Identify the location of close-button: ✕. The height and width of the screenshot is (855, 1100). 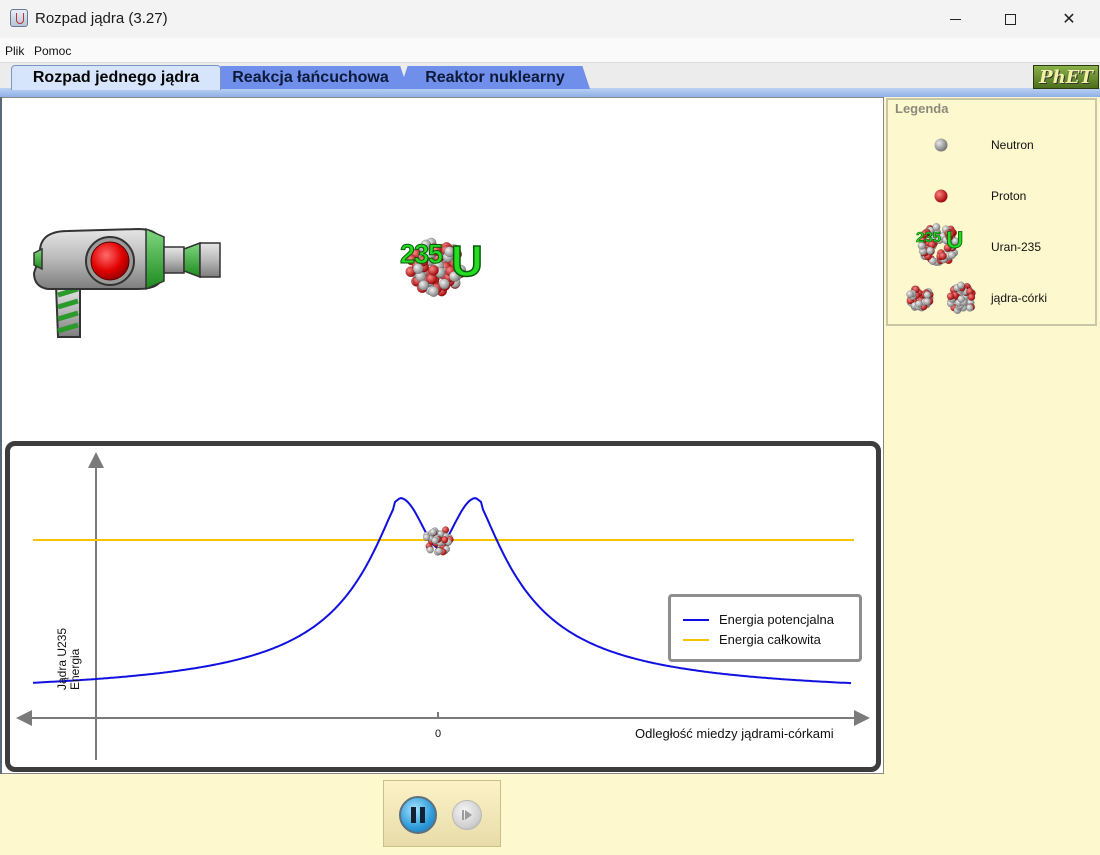
(1069, 19).